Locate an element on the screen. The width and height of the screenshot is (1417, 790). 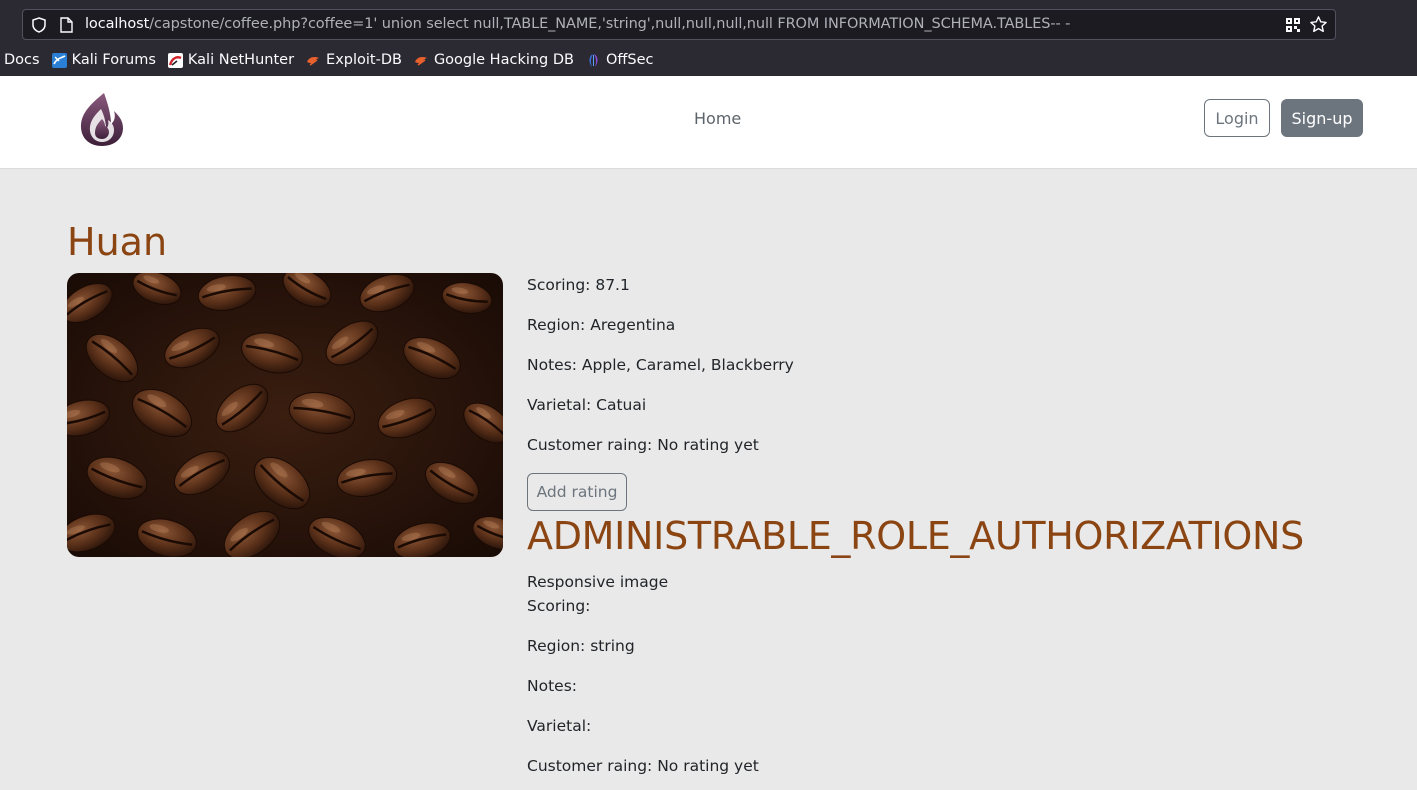
site-logo-icon is located at coordinates (102, 119).